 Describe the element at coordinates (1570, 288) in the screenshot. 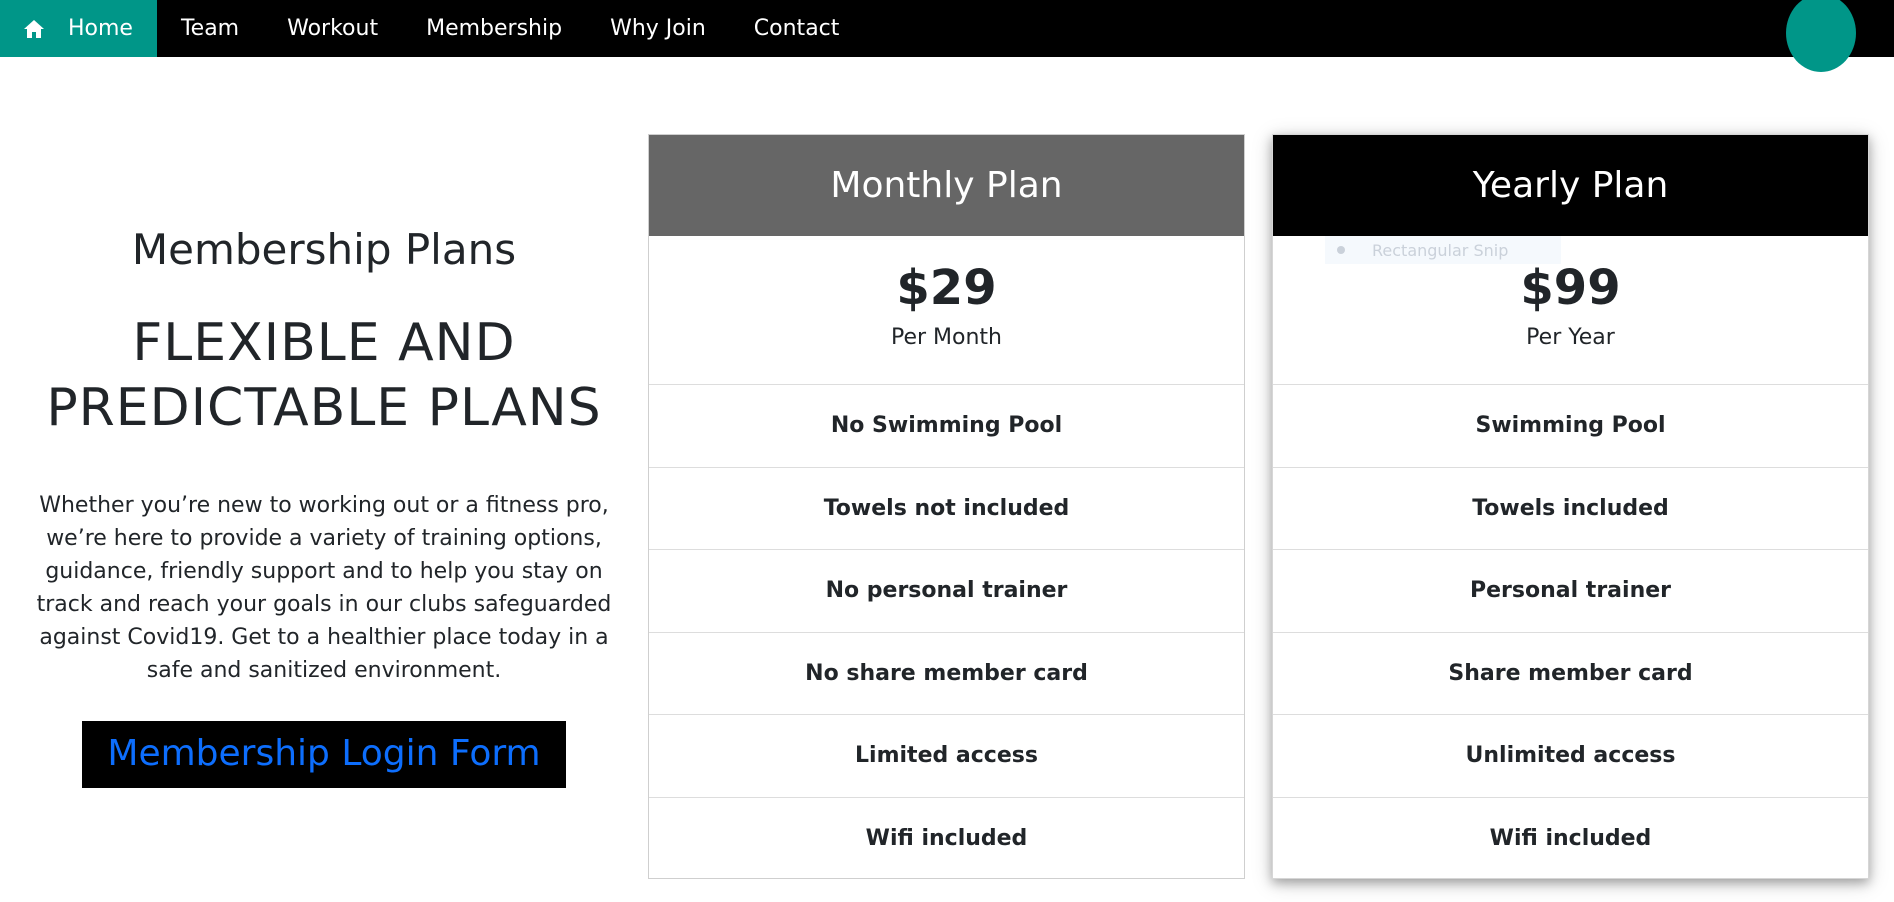

I see `yearly-price: $99` at that location.